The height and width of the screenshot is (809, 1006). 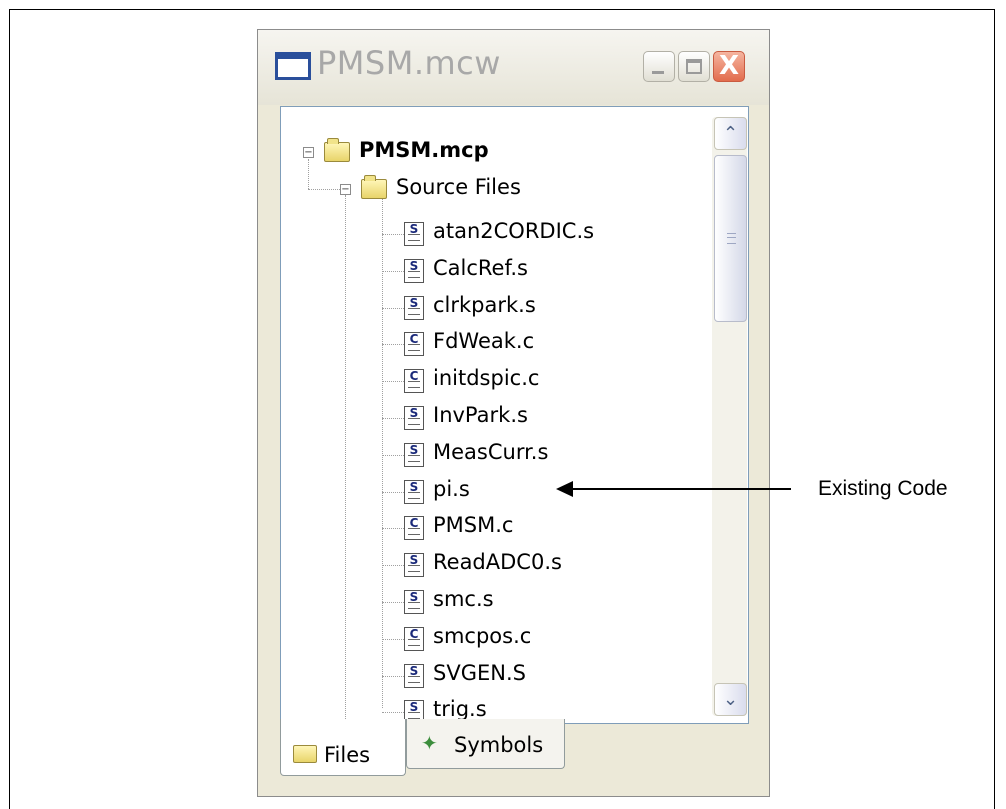 What do you see at coordinates (497, 562) in the screenshot?
I see `file-node-label: ReadADC0.s` at bounding box center [497, 562].